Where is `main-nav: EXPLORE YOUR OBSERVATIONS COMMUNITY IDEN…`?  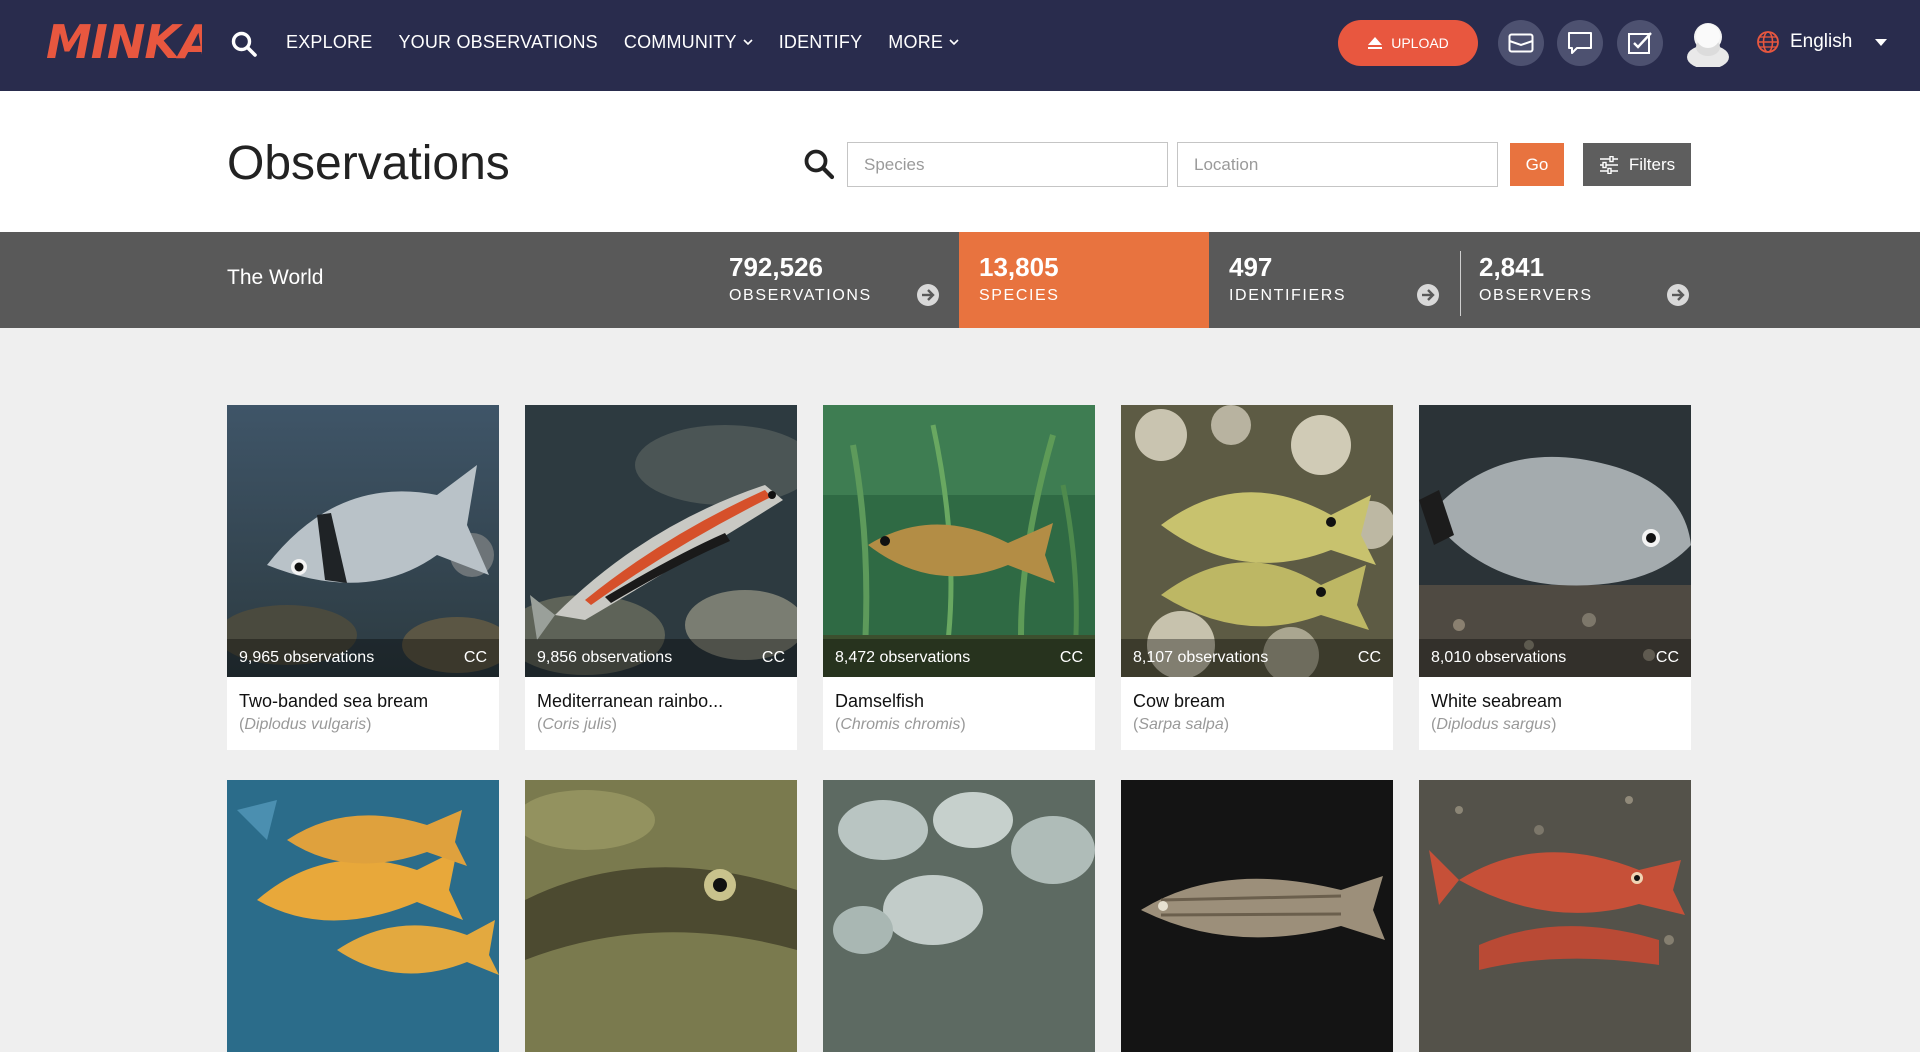 main-nav: EXPLORE YOUR OBSERVATIONS COMMUNITY IDEN… is located at coordinates (622, 42).